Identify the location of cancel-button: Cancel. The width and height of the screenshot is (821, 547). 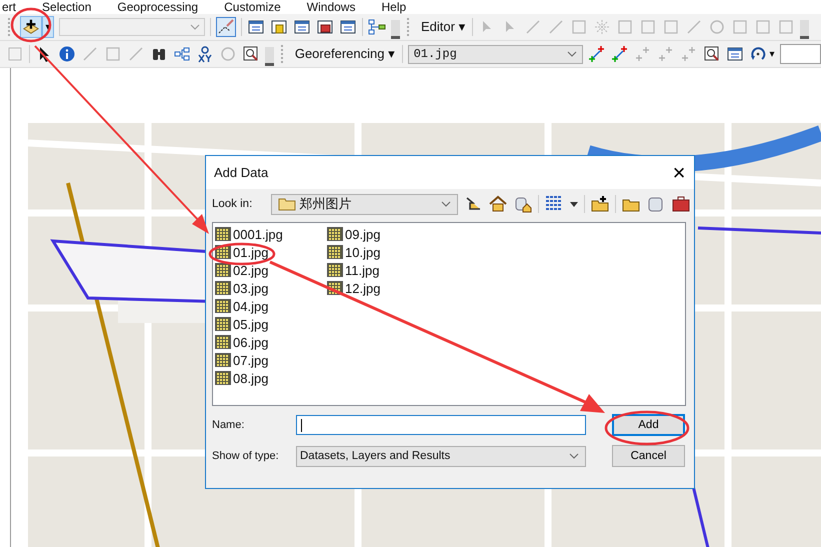
(648, 456).